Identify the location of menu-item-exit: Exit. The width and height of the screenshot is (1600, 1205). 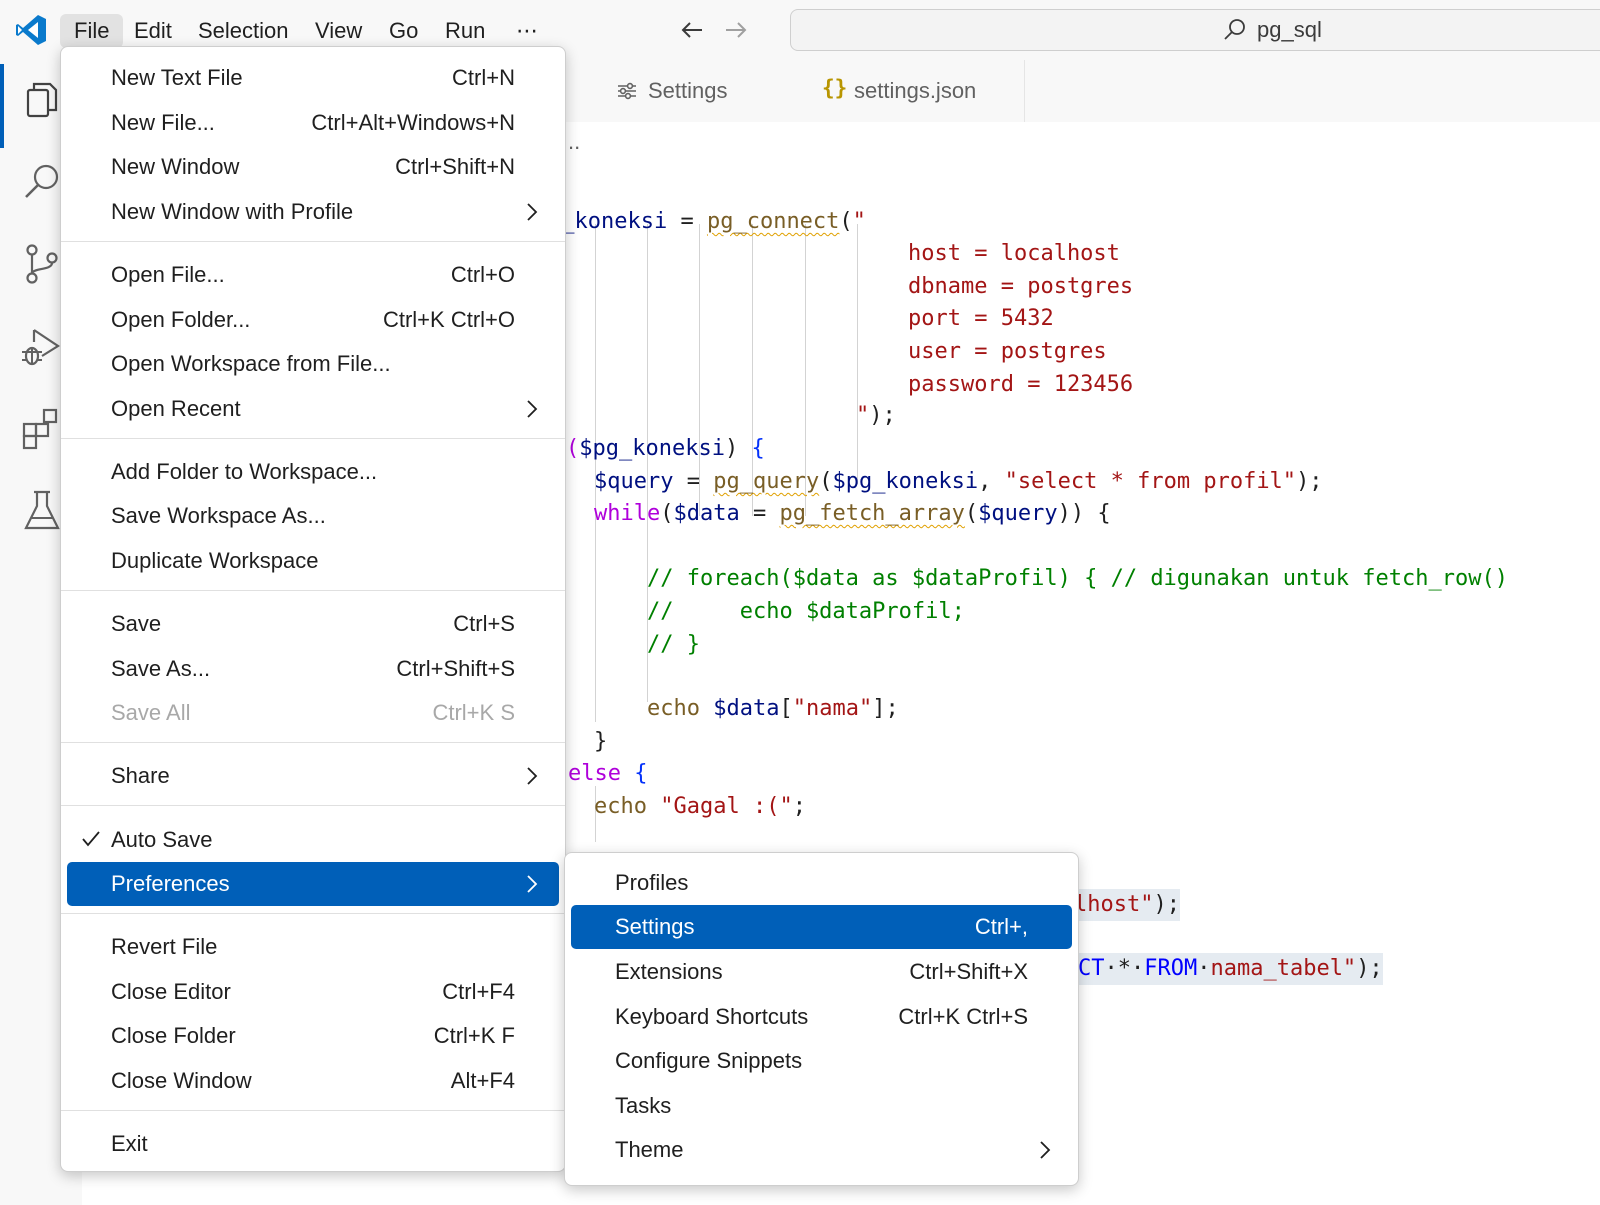
(313, 1144).